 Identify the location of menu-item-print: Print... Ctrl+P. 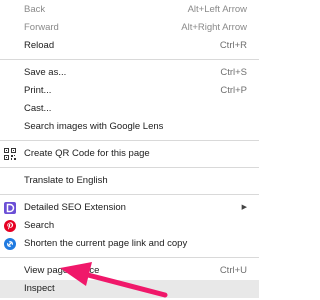
(129, 91).